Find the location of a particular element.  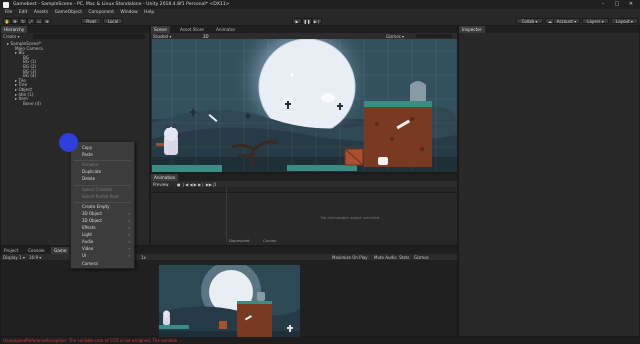

pause-button: ❚❚ is located at coordinates (307, 20).